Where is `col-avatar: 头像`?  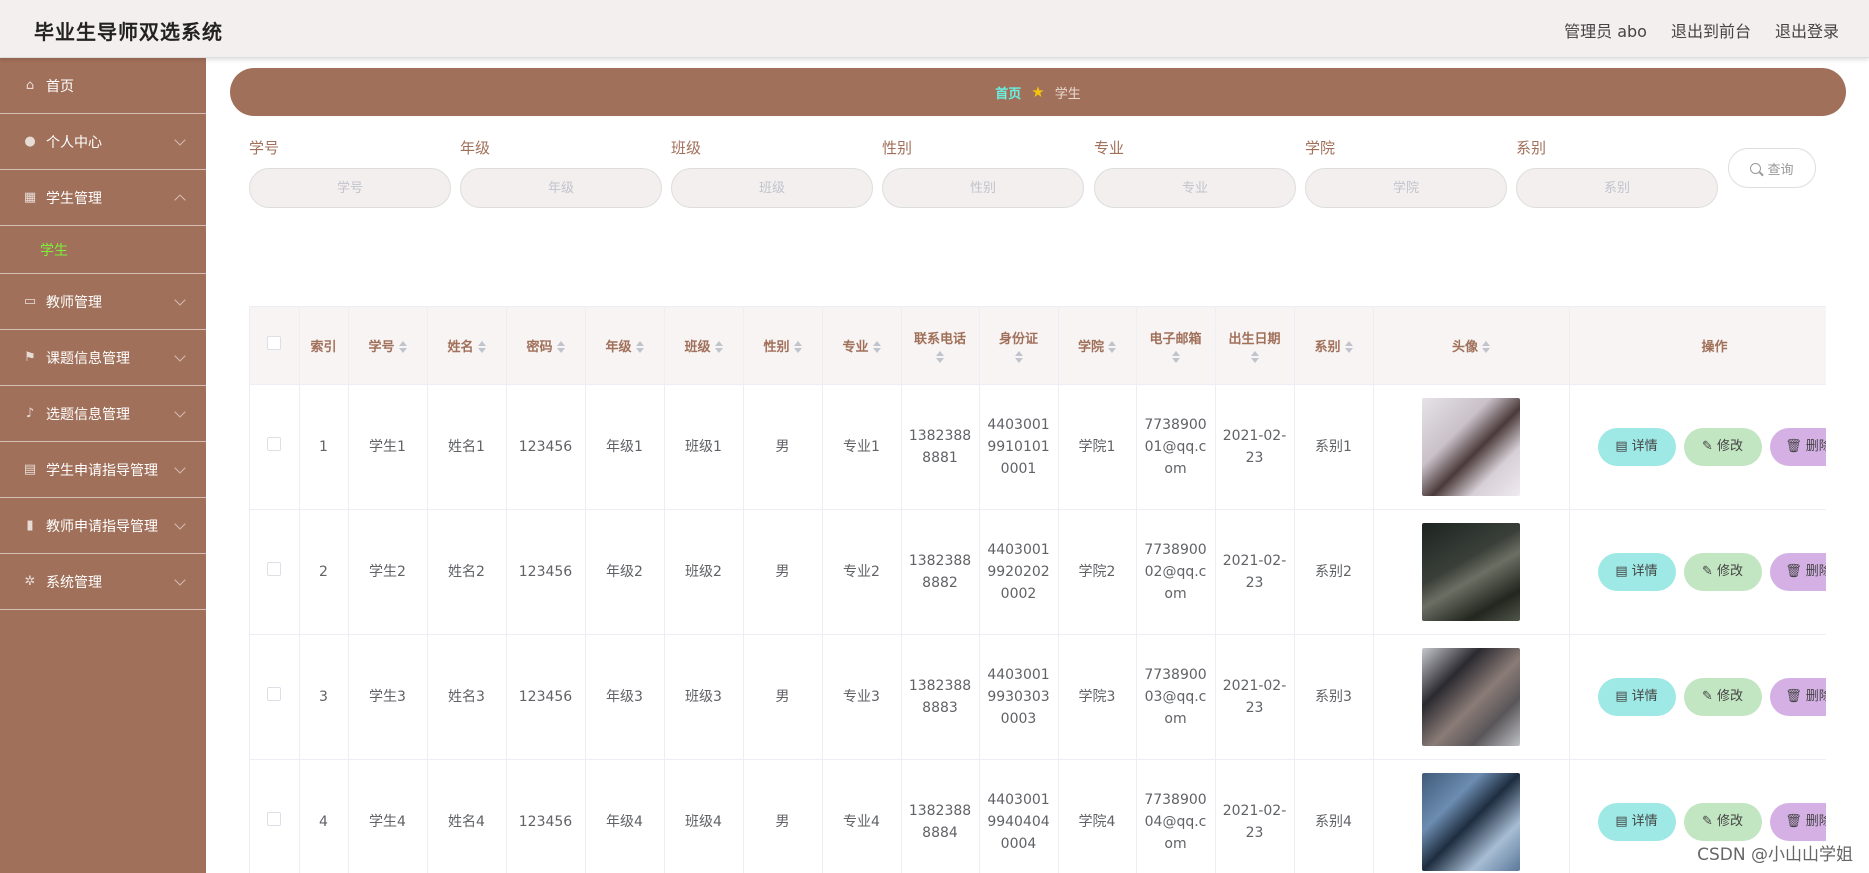 col-avatar: 头像 is located at coordinates (1471, 346).